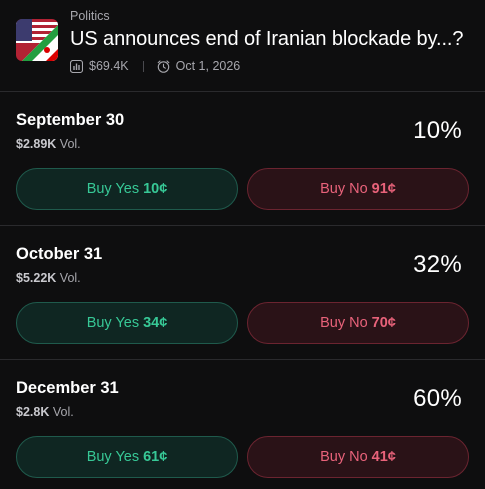  Describe the element at coordinates (76, 66) in the screenshot. I see `chart-icon` at that location.